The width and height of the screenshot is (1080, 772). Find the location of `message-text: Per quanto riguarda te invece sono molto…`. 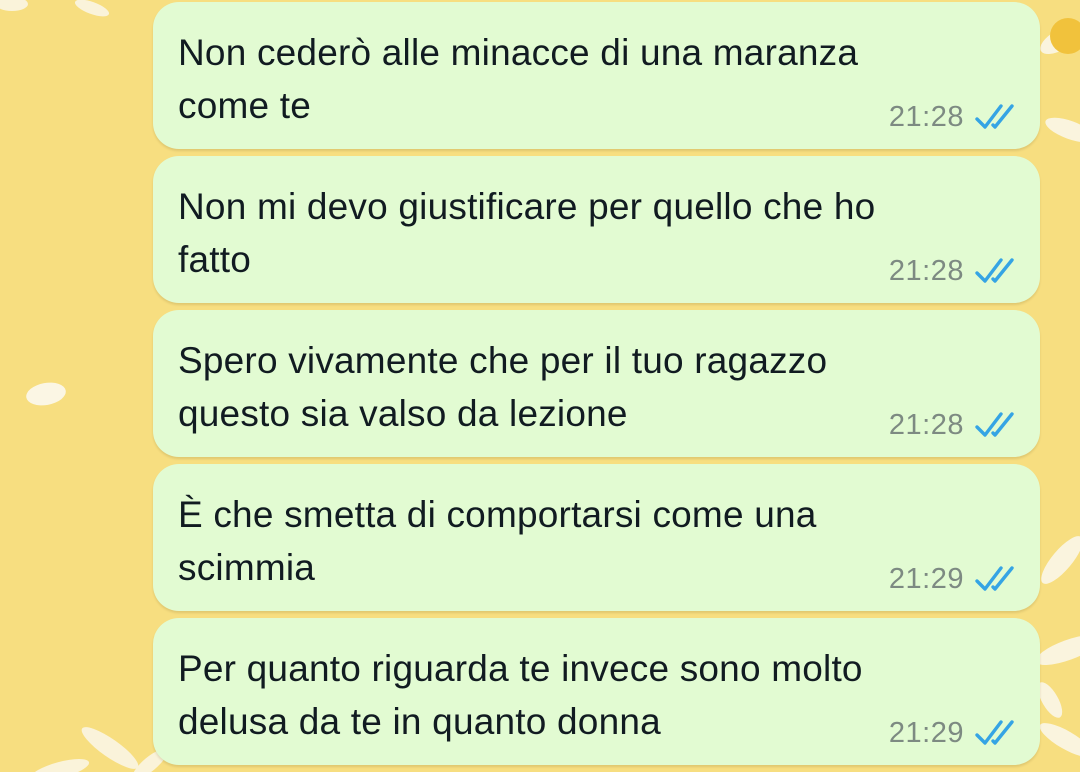

message-text: Per quanto riguarda te invece sono molto… is located at coordinates (520, 695).